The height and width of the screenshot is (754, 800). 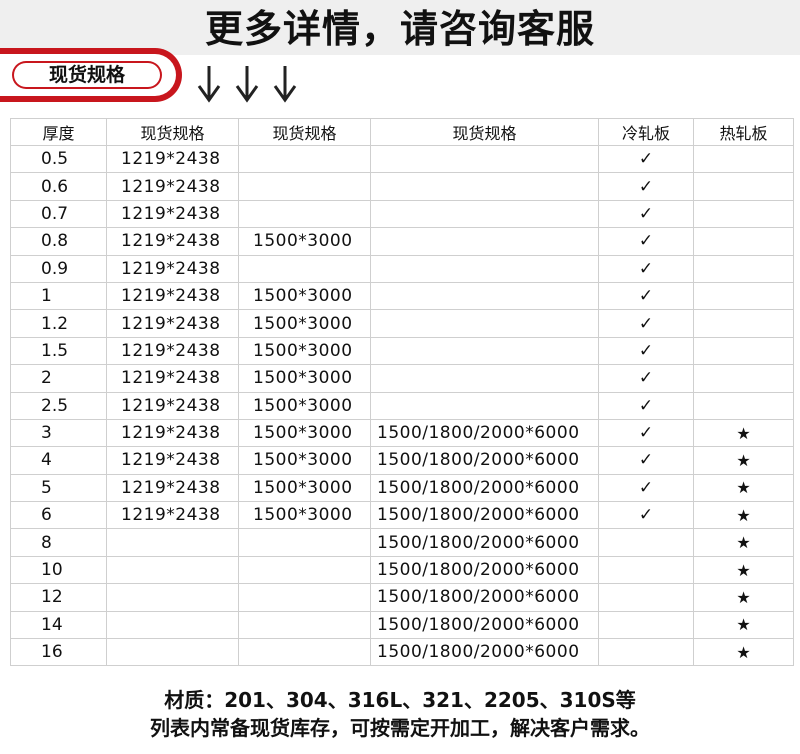 I want to click on footer-note: 列表内常备现货库存，可按需定开加工，解决客户需求。, so click(x=400, y=728).